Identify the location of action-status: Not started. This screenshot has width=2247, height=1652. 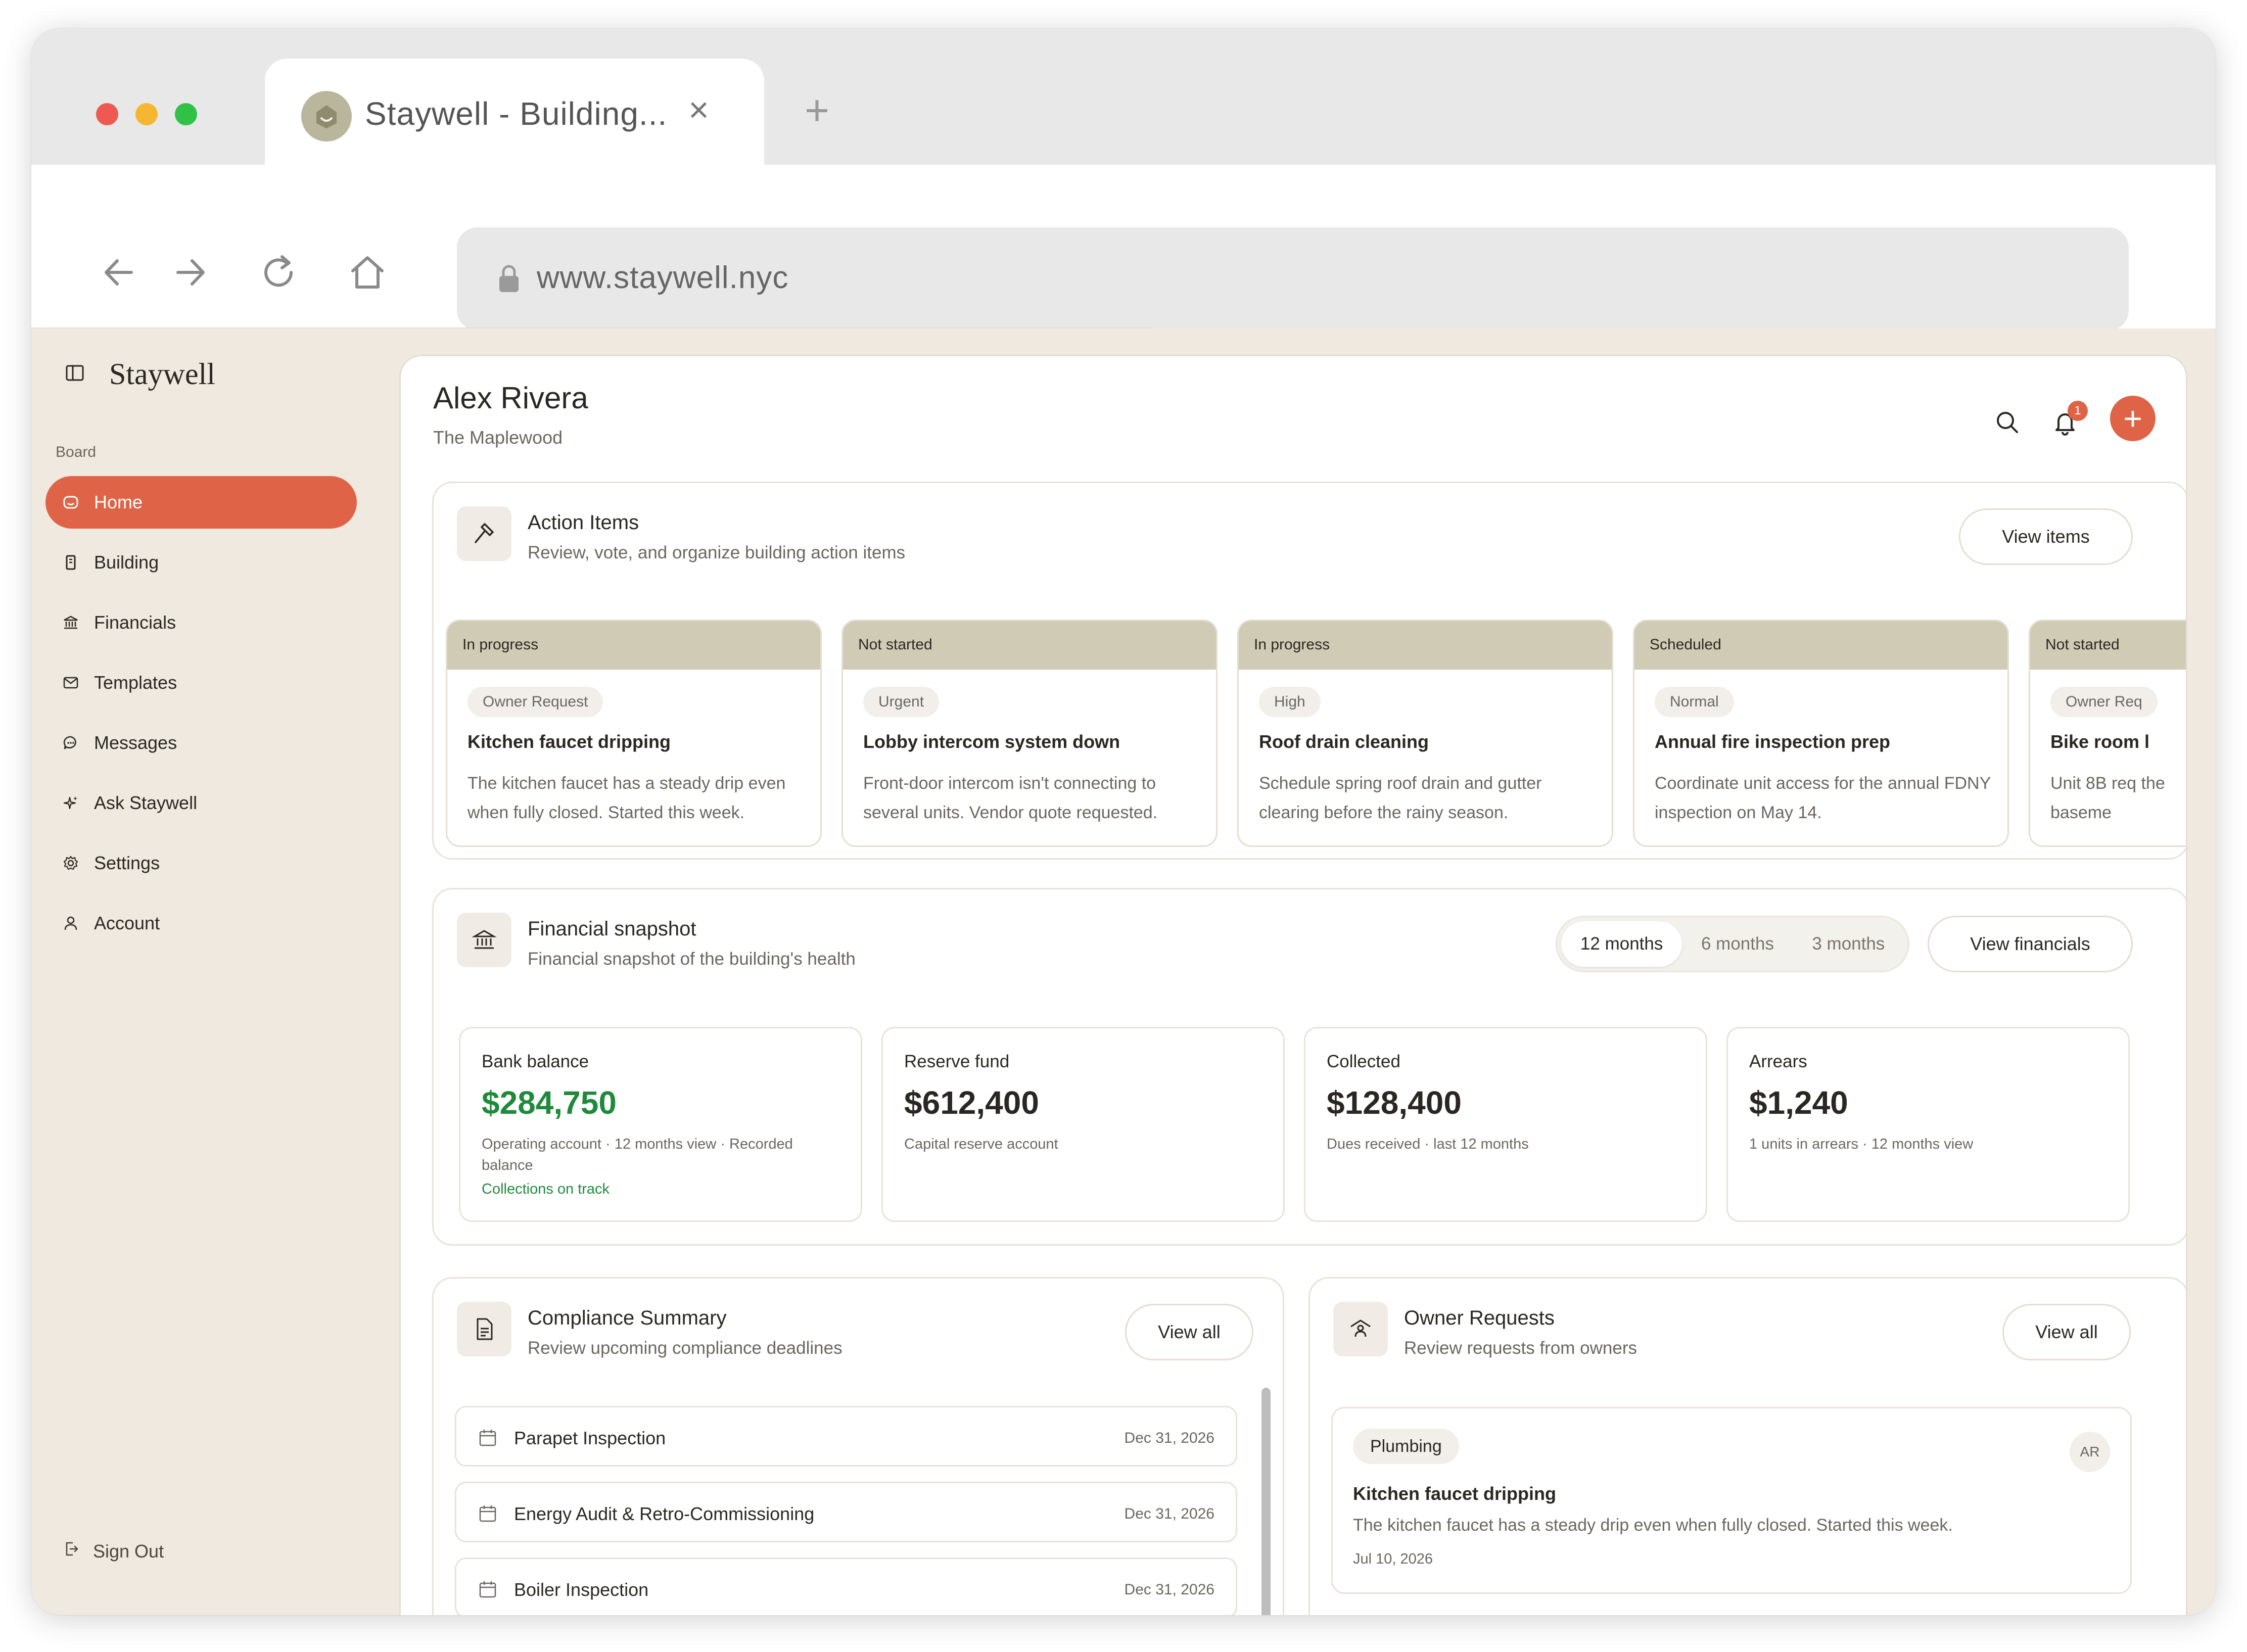
(1029, 646).